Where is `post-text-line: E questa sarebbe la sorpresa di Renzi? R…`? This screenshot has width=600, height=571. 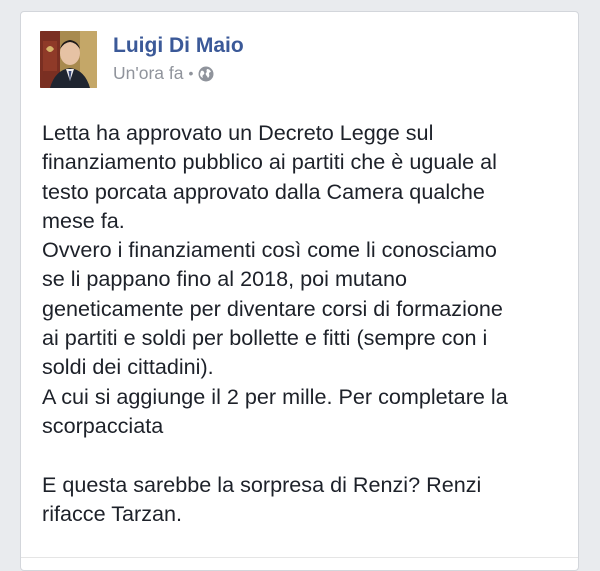
post-text-line: E questa sarebbe la sorpresa di Renzi? R… is located at coordinates (262, 484).